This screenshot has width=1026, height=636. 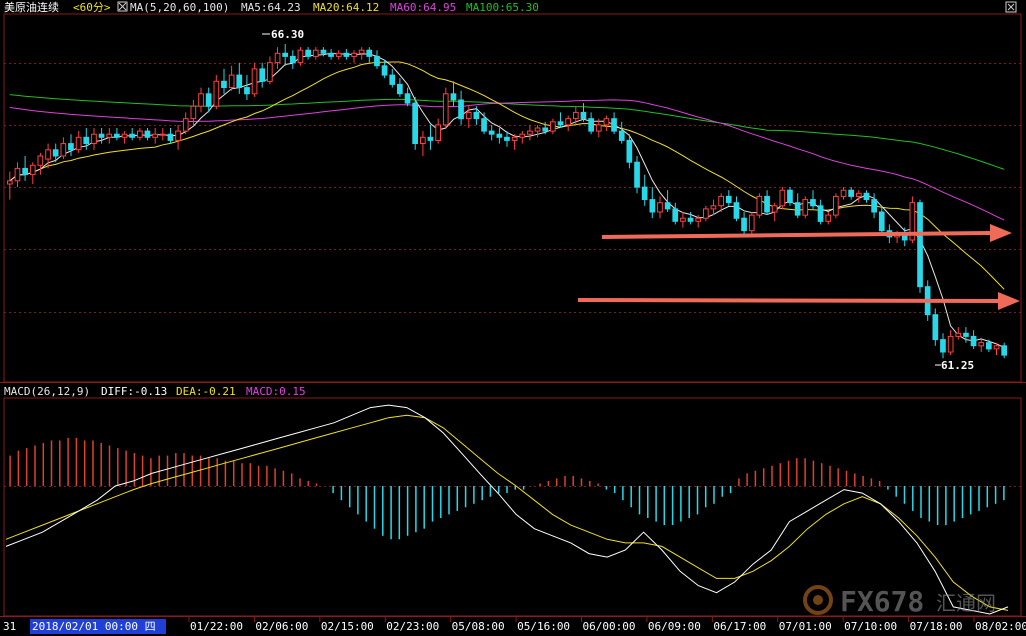 What do you see at coordinates (957, 365) in the screenshot?
I see `low-label: 61.25` at bounding box center [957, 365].